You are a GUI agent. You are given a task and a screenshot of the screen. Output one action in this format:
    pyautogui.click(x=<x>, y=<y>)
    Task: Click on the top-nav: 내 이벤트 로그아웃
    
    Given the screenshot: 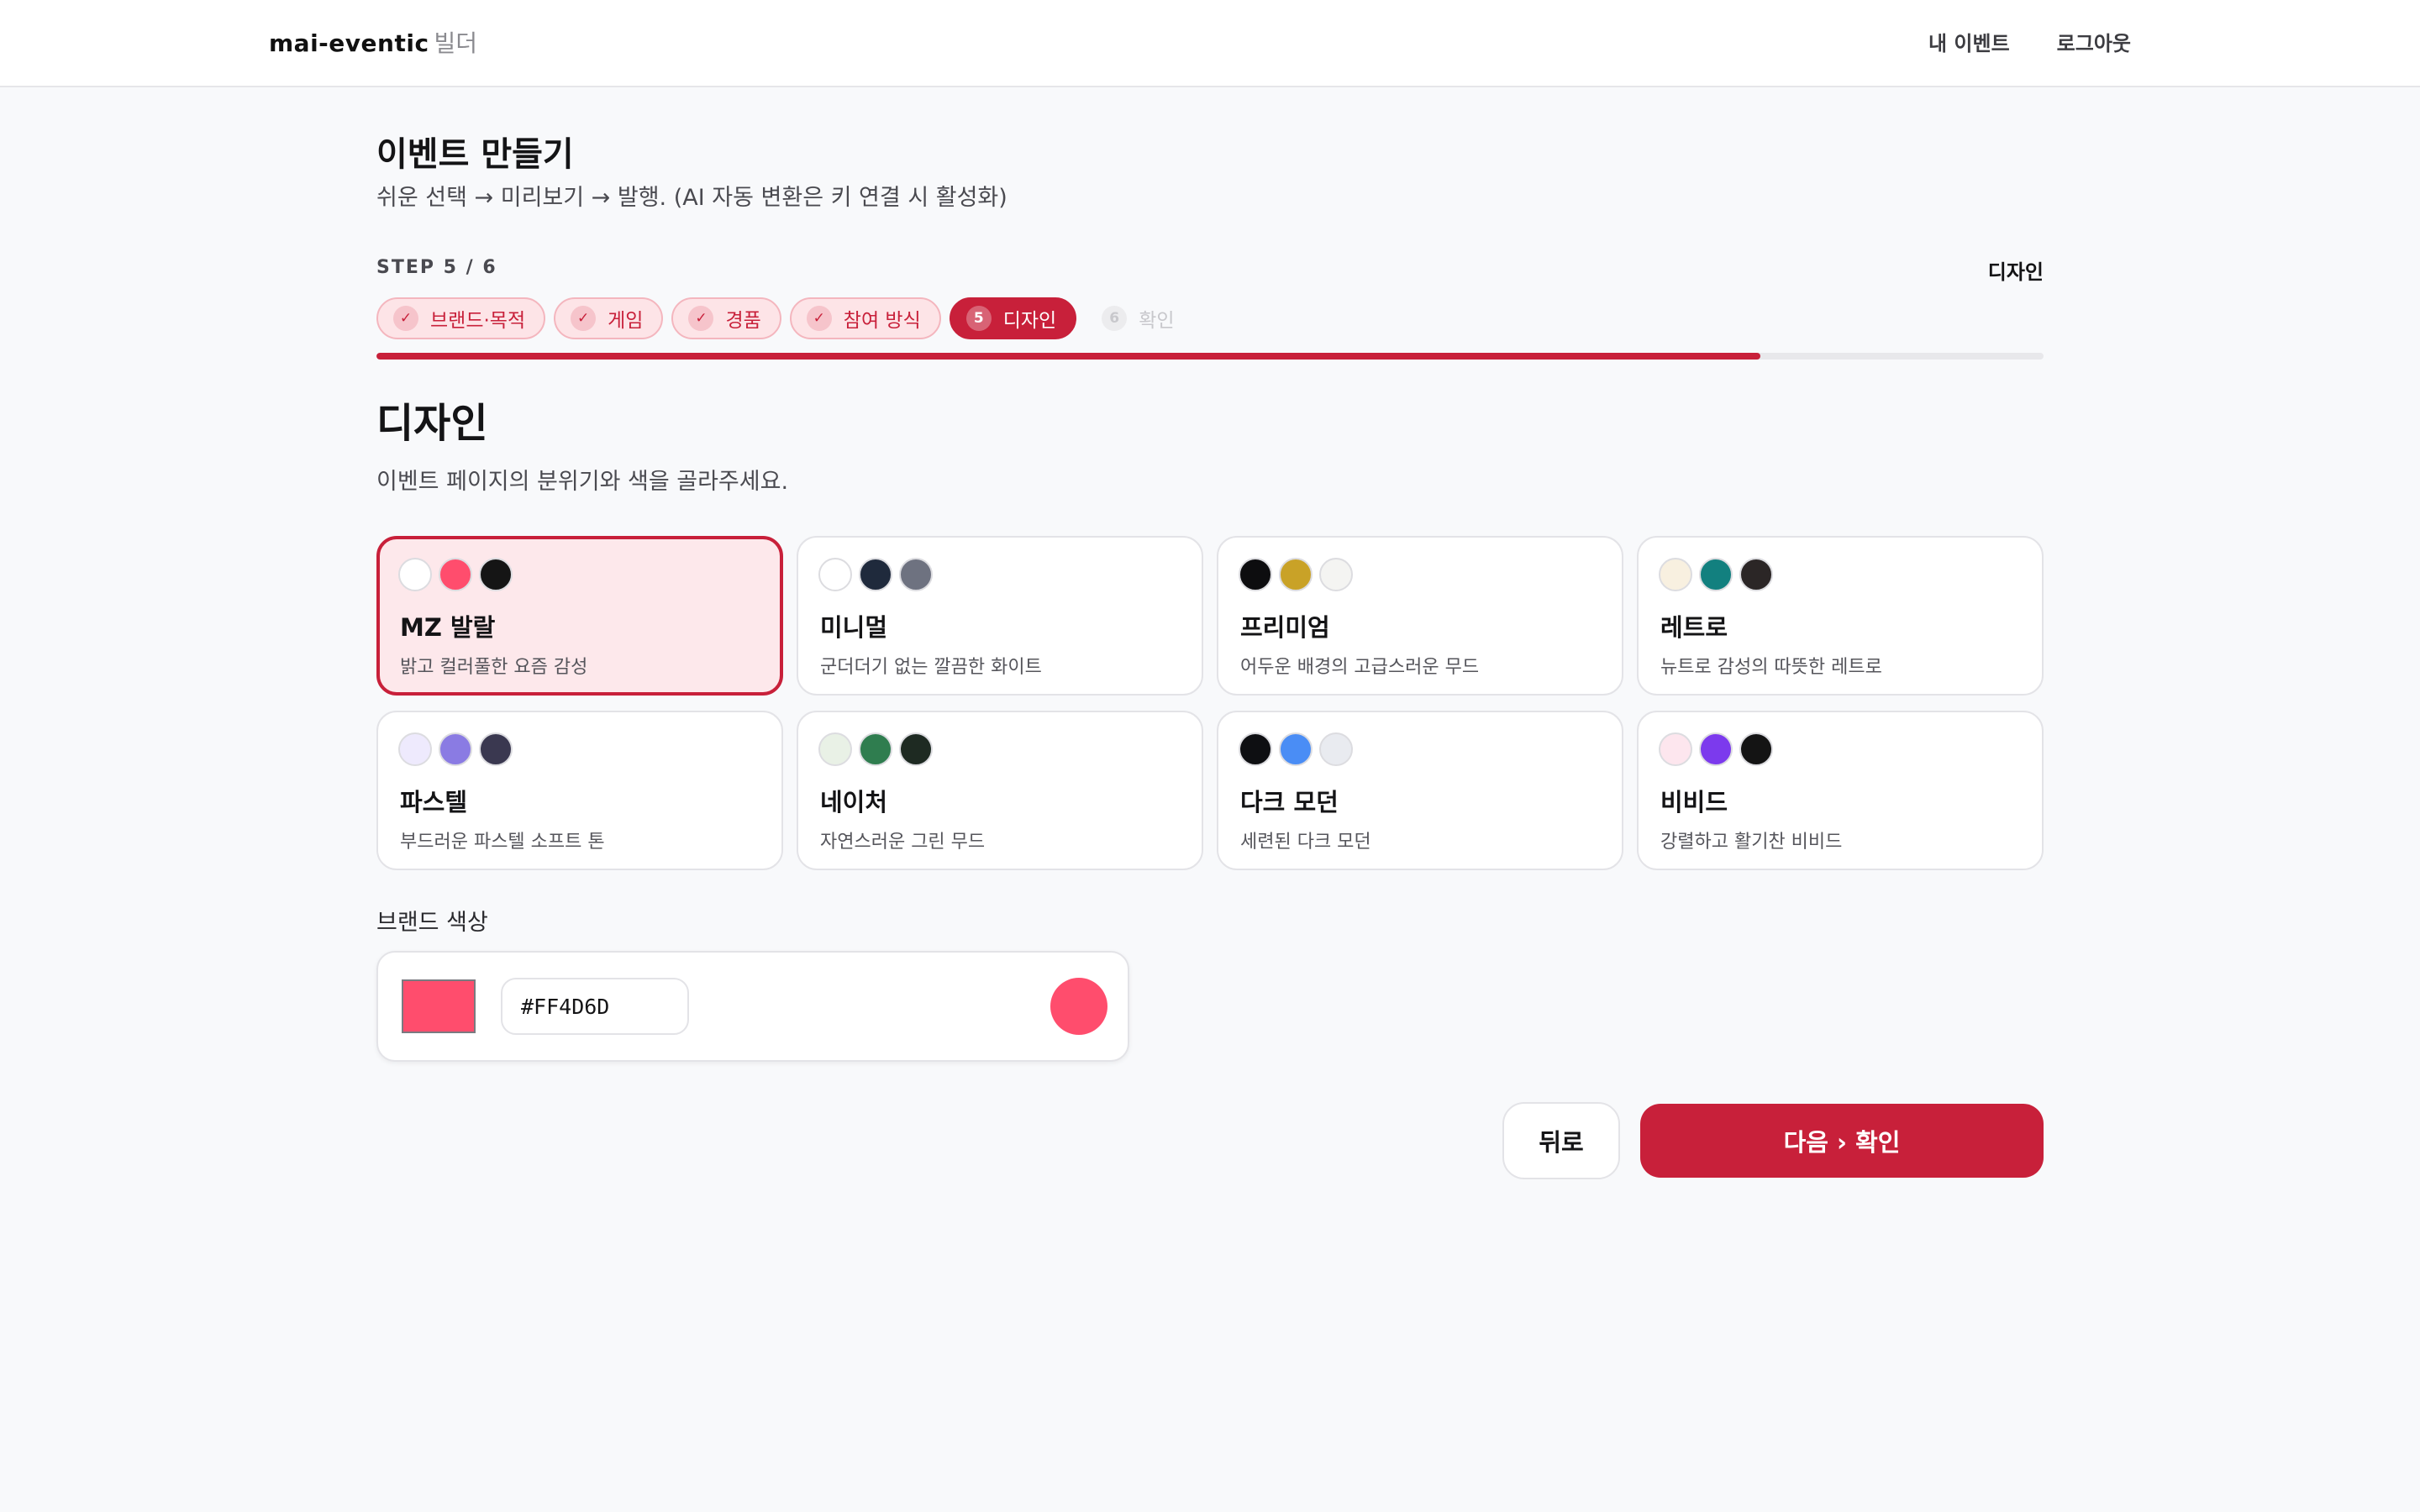 What is the action you would take?
    pyautogui.click(x=2030, y=44)
    